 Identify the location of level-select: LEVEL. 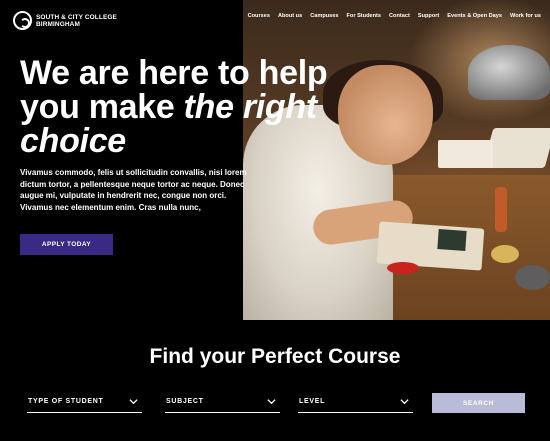
(355, 403).